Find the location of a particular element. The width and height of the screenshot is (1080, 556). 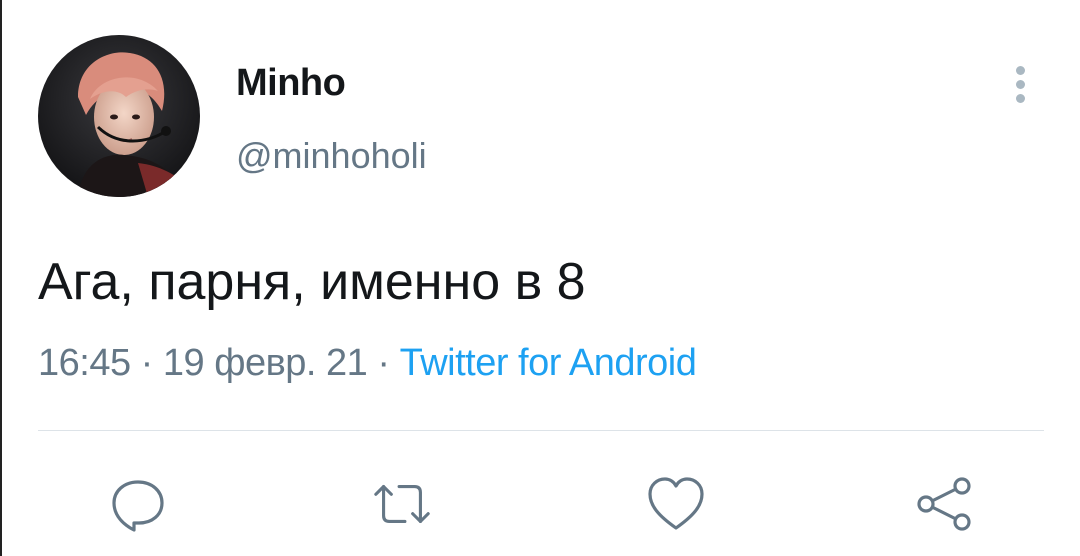

more-options-icon is located at coordinates (1021, 84).